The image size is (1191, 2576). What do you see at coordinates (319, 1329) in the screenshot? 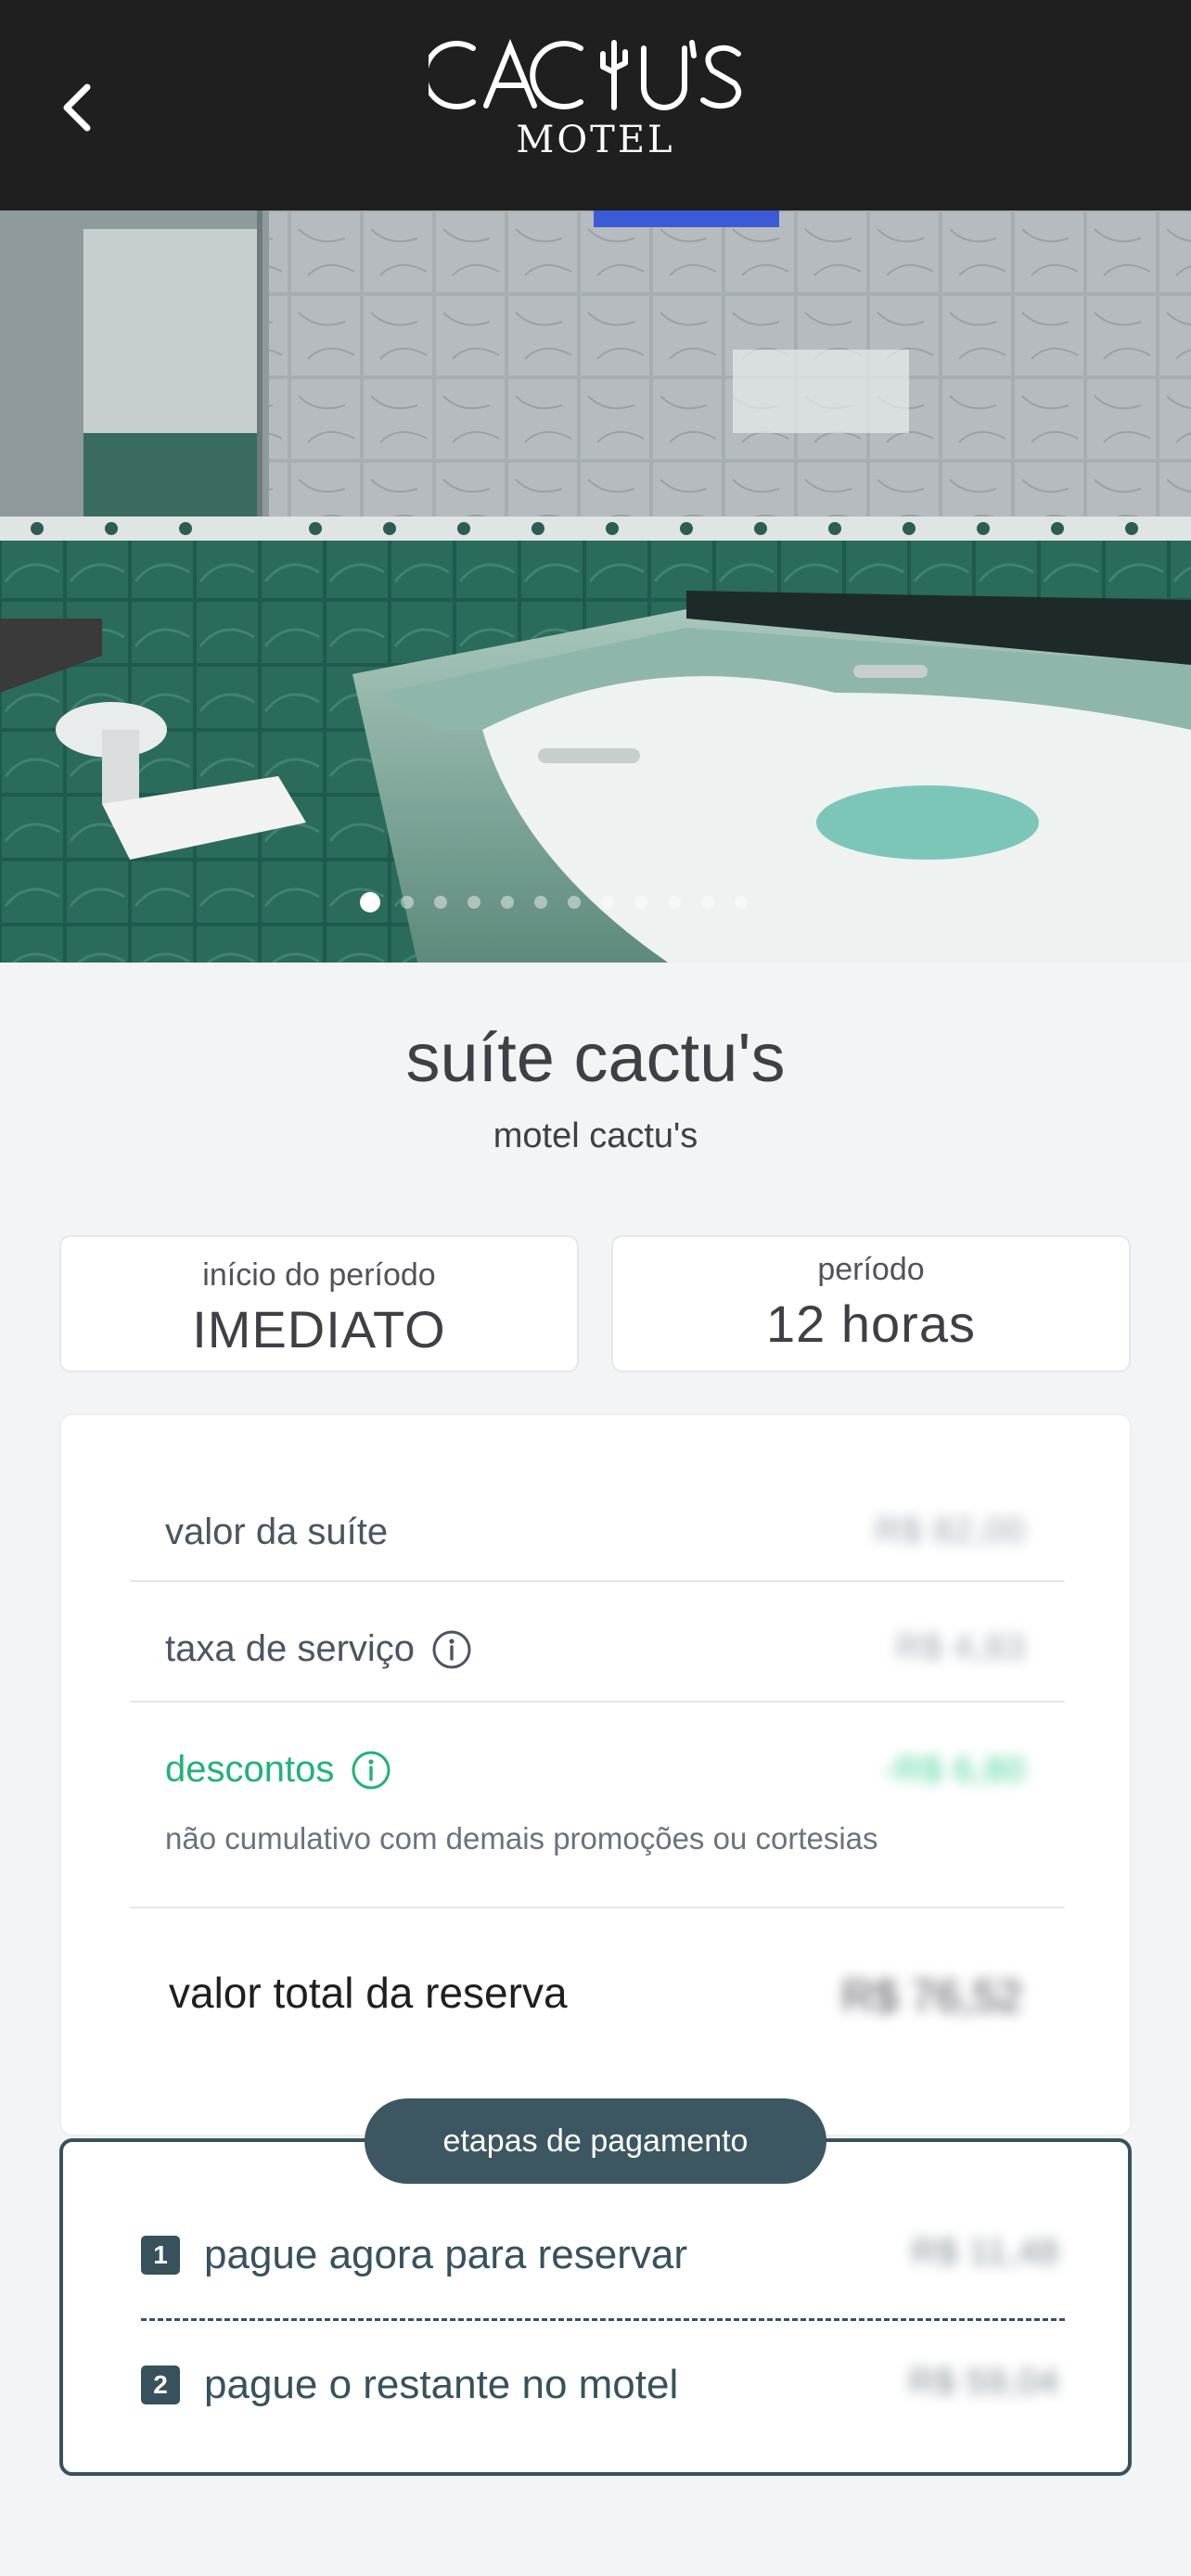
I see `start-period-value: IMEDIATO` at bounding box center [319, 1329].